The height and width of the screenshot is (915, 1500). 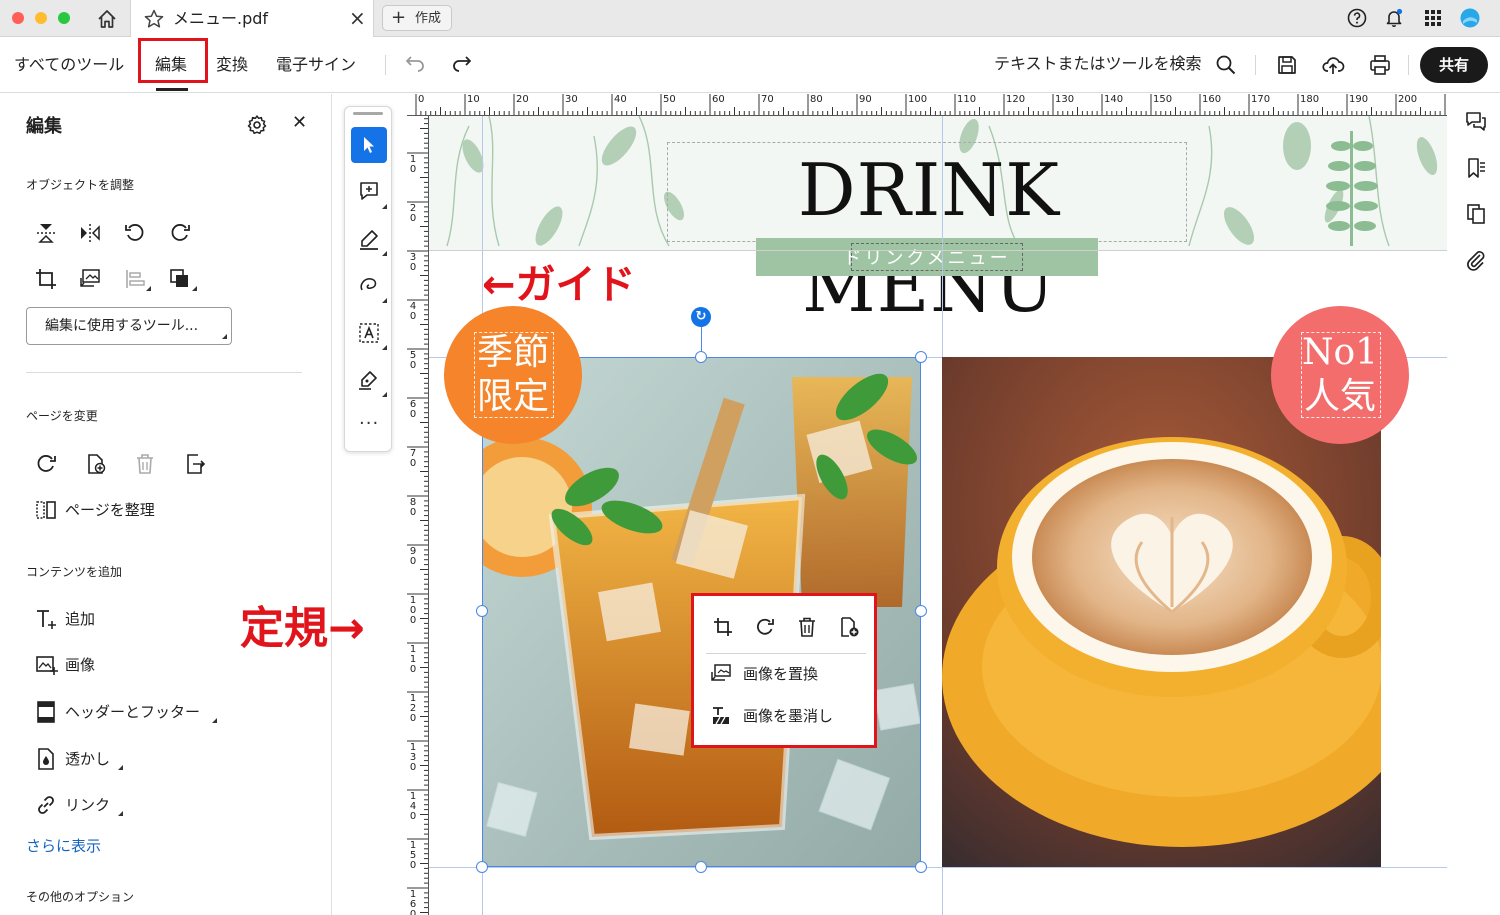 What do you see at coordinates (41, 18) in the screenshot?
I see `window-minimize-button` at bounding box center [41, 18].